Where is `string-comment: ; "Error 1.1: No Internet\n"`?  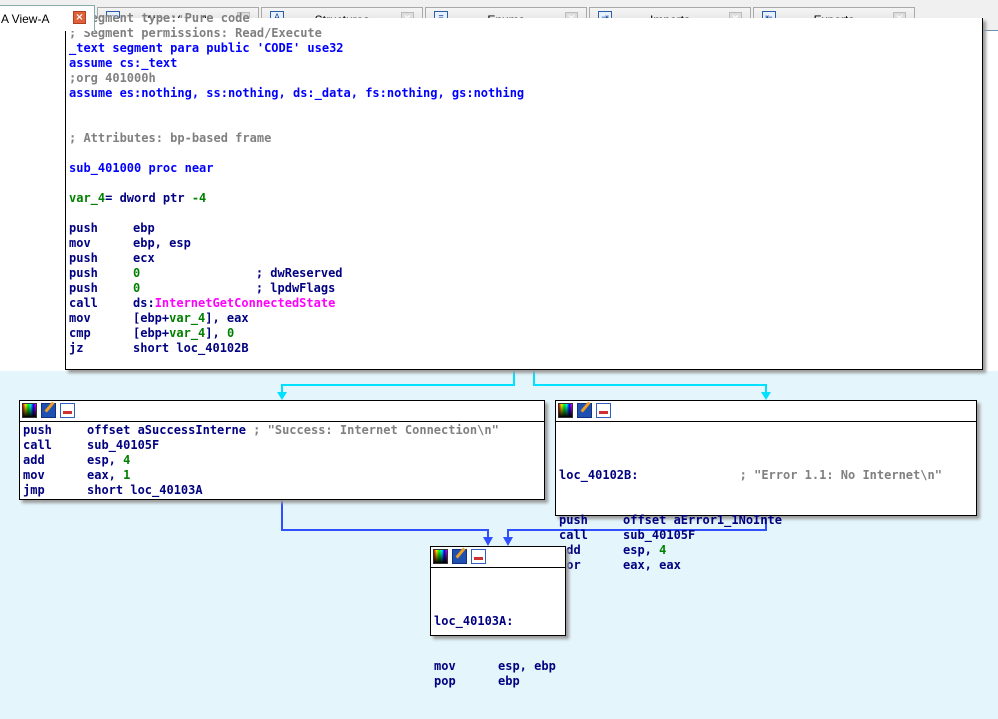
string-comment: ; "Error 1.1: No Internet\n" is located at coordinates (840, 475).